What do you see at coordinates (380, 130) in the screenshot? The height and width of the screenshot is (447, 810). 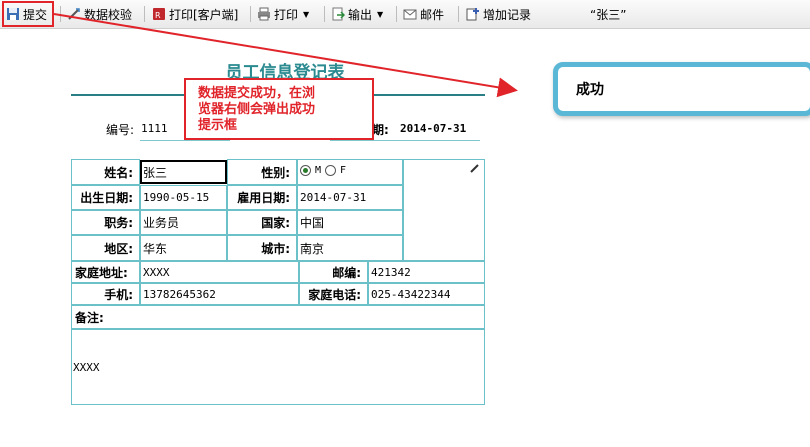 I see `date-label: 期:` at bounding box center [380, 130].